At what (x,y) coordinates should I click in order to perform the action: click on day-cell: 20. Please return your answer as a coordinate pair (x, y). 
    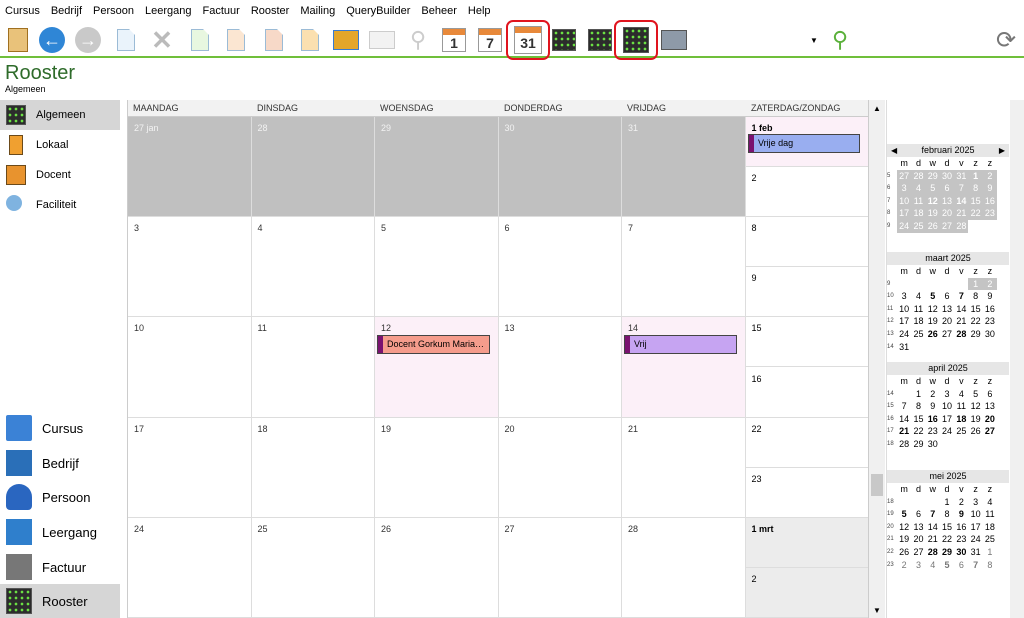
    Looking at the image, I should click on (560, 467).